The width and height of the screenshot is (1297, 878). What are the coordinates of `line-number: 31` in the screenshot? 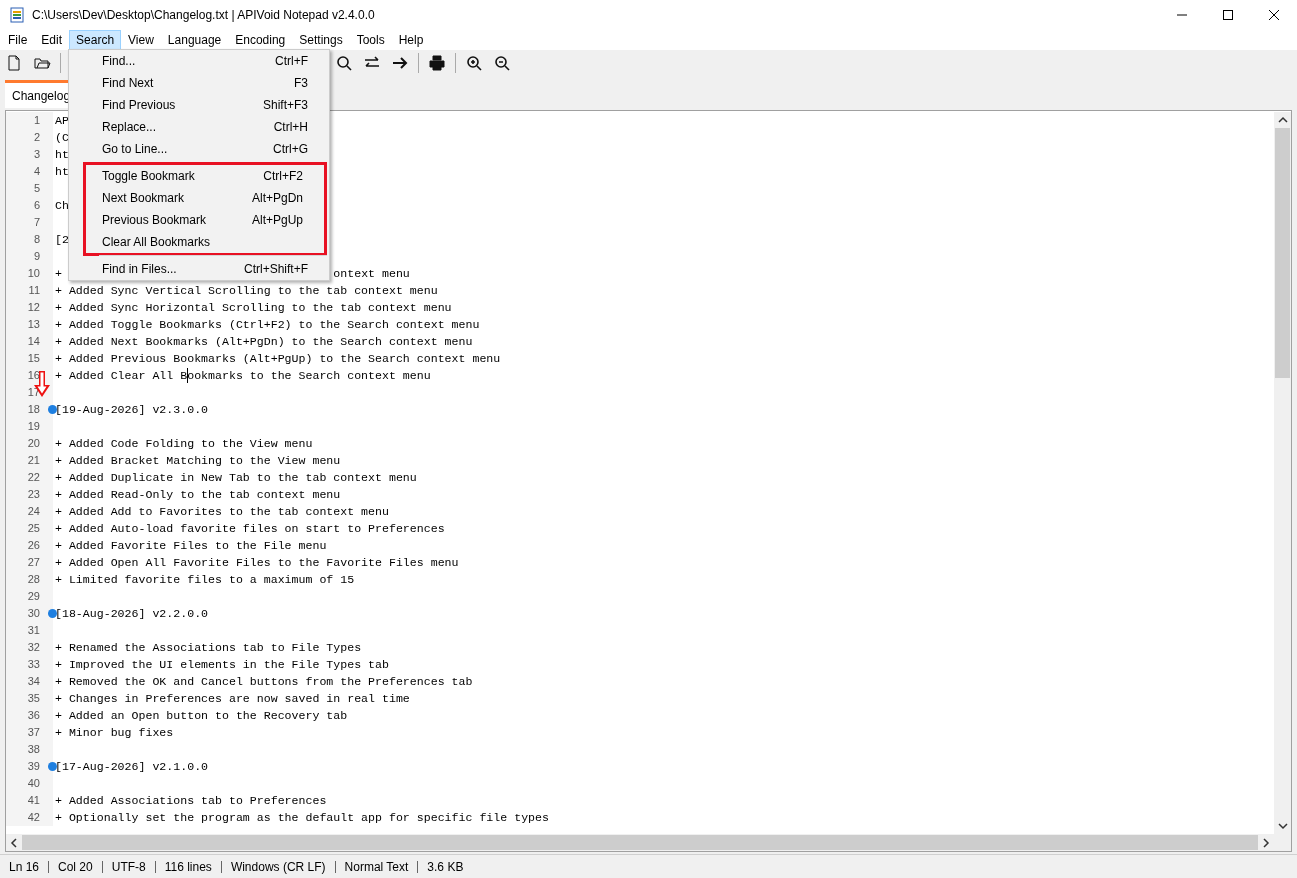 It's located at (33, 631).